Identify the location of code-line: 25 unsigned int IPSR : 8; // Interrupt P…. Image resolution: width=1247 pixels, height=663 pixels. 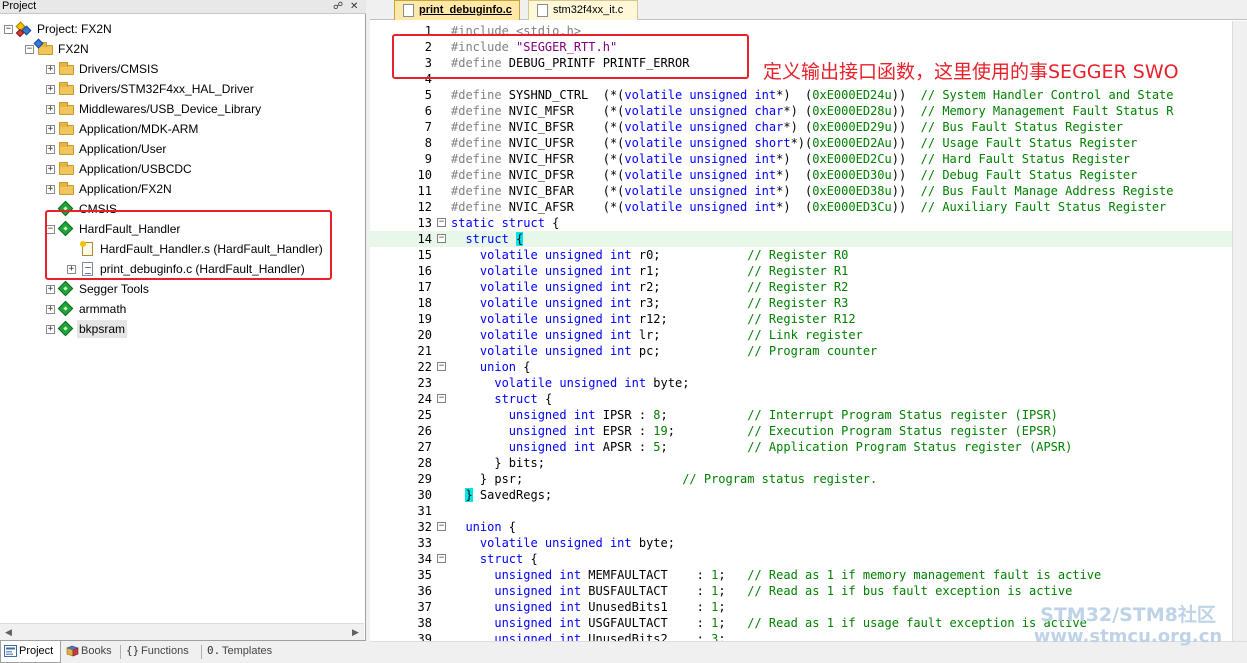
(808, 415).